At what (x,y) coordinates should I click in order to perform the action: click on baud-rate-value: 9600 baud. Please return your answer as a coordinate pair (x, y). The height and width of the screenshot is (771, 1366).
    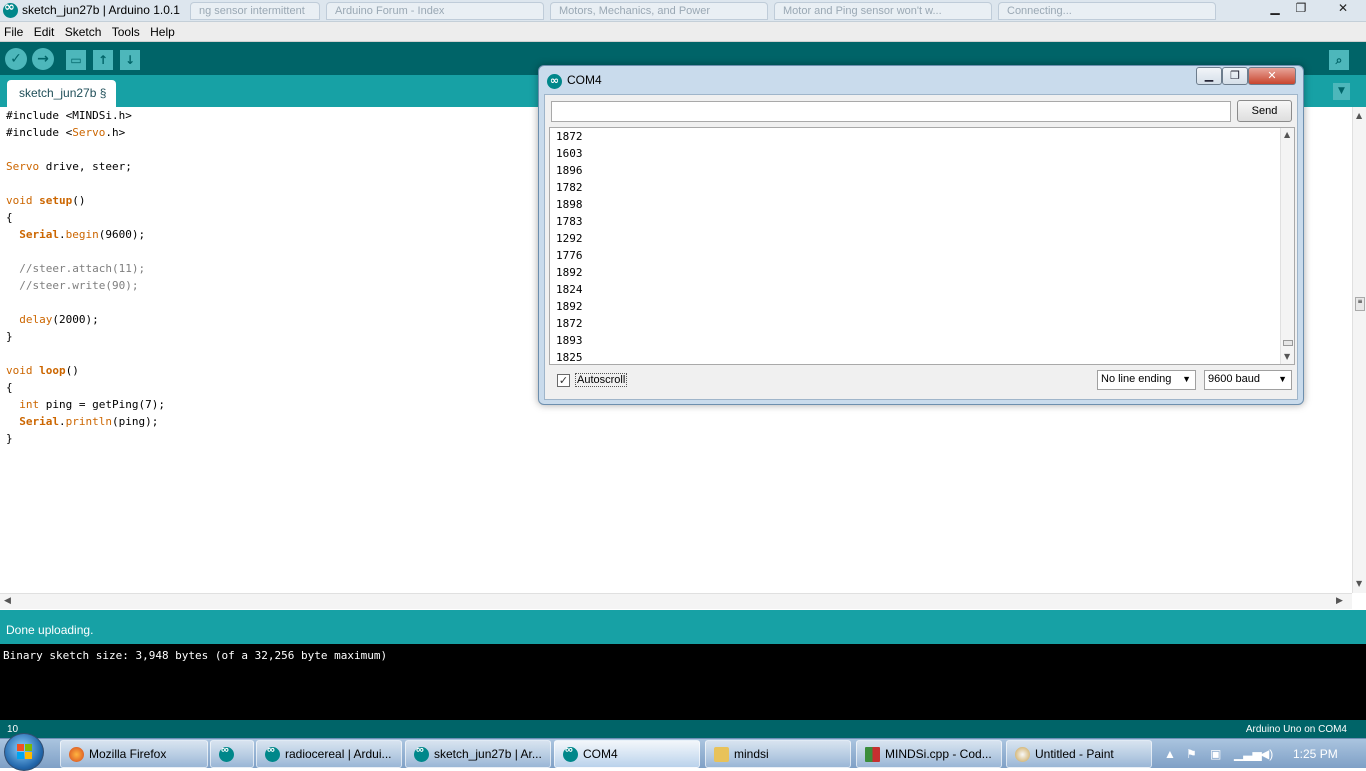
    Looking at the image, I should click on (1234, 379).